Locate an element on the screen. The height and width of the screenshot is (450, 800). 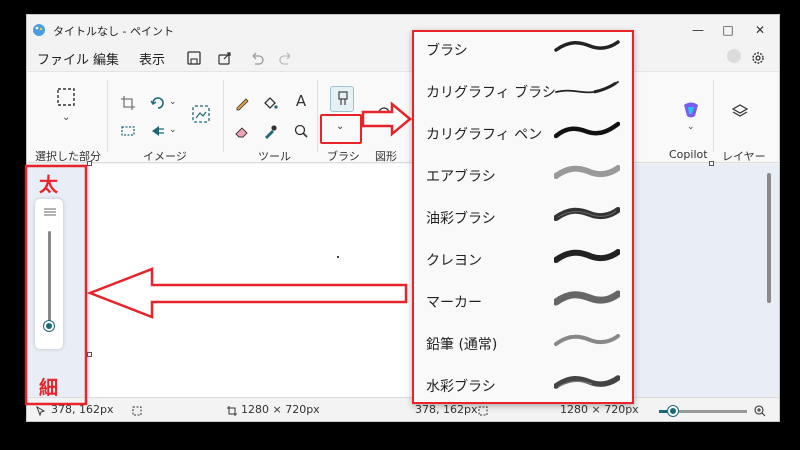
share-icon is located at coordinates (225, 58).